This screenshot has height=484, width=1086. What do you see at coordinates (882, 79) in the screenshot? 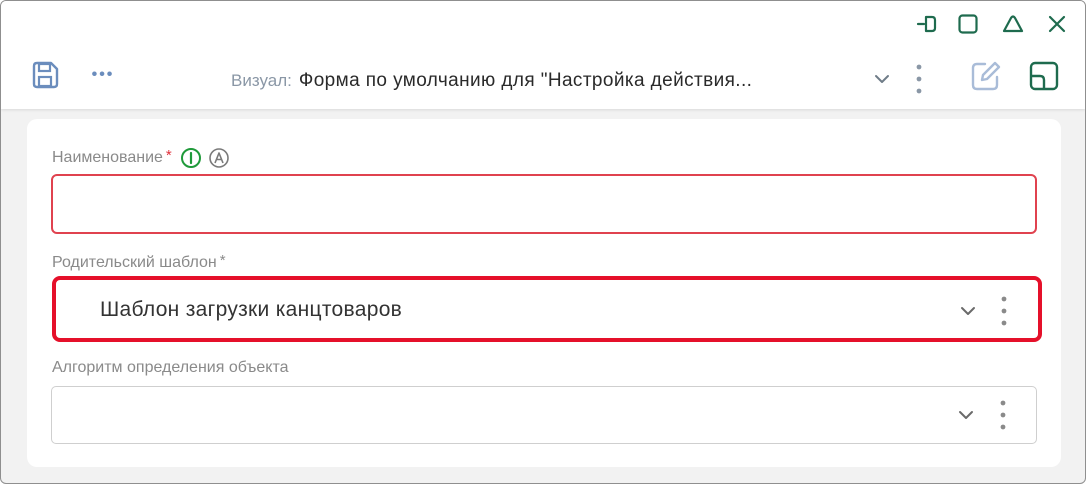
I see `visual-chevron-down-icon` at bounding box center [882, 79].